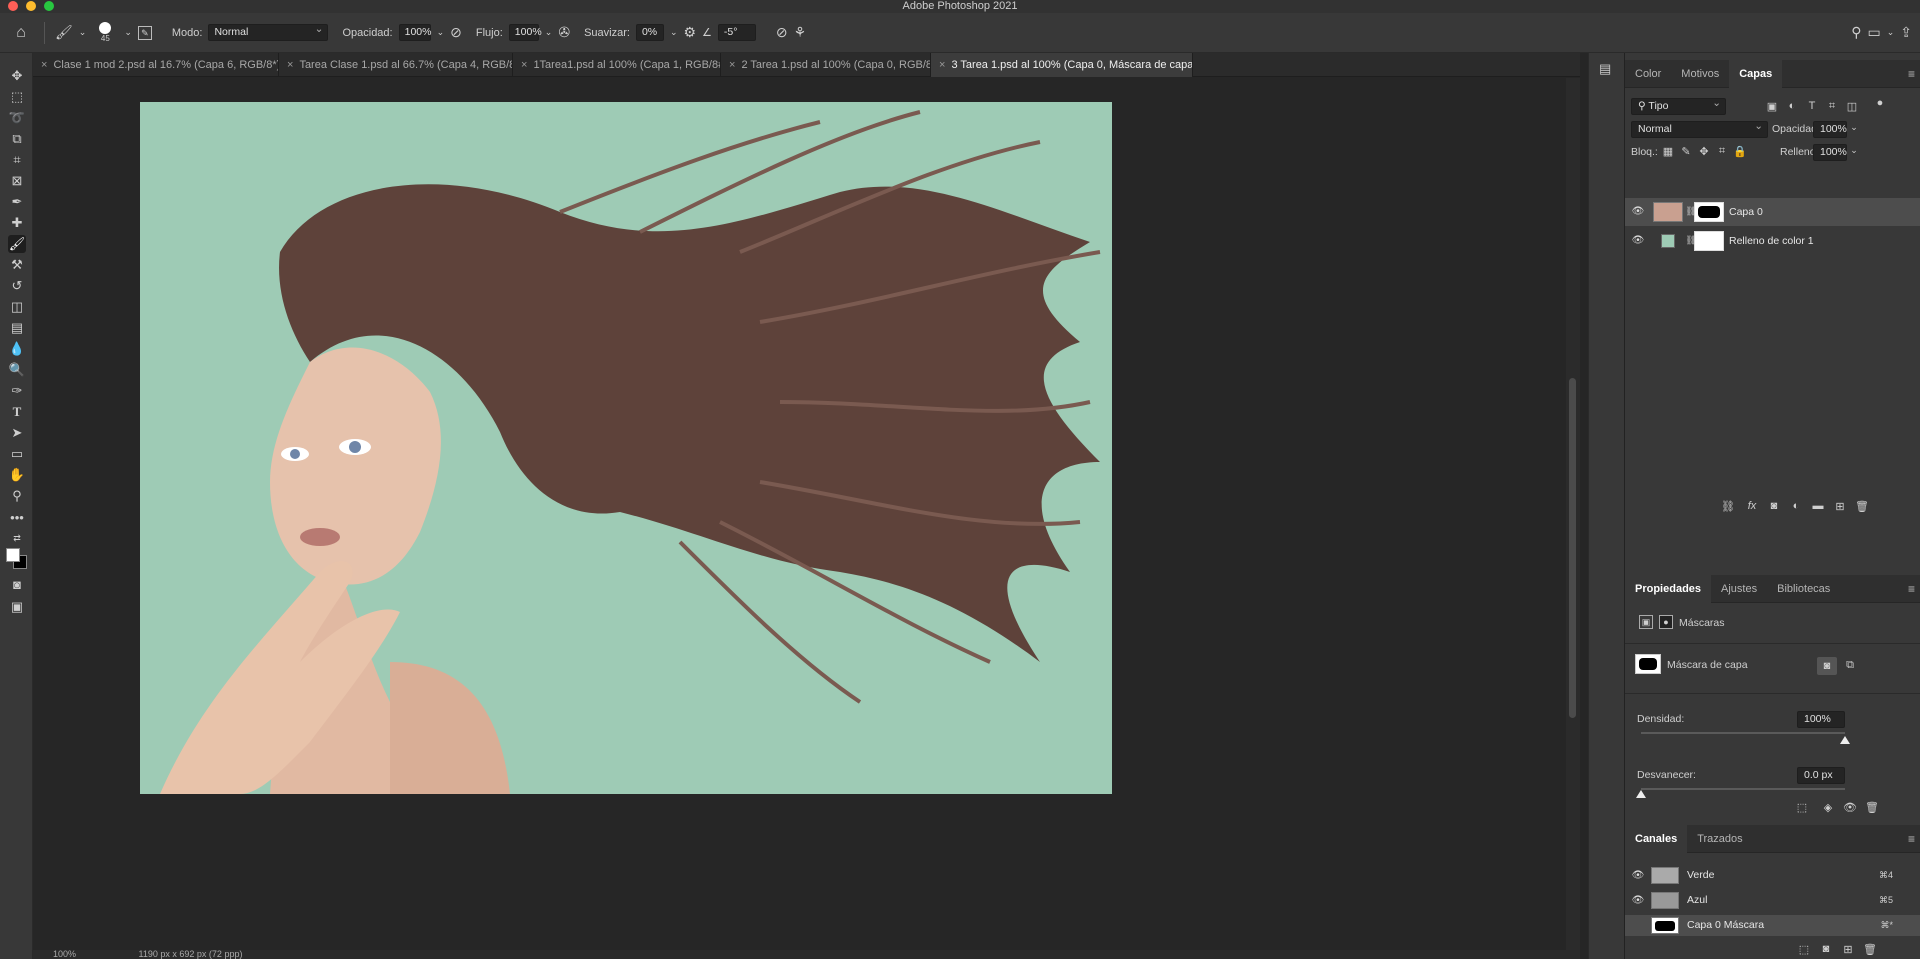 The width and height of the screenshot is (1920, 959). What do you see at coordinates (17, 223) in the screenshot?
I see `healing-brush-tool-icon: ✚` at bounding box center [17, 223].